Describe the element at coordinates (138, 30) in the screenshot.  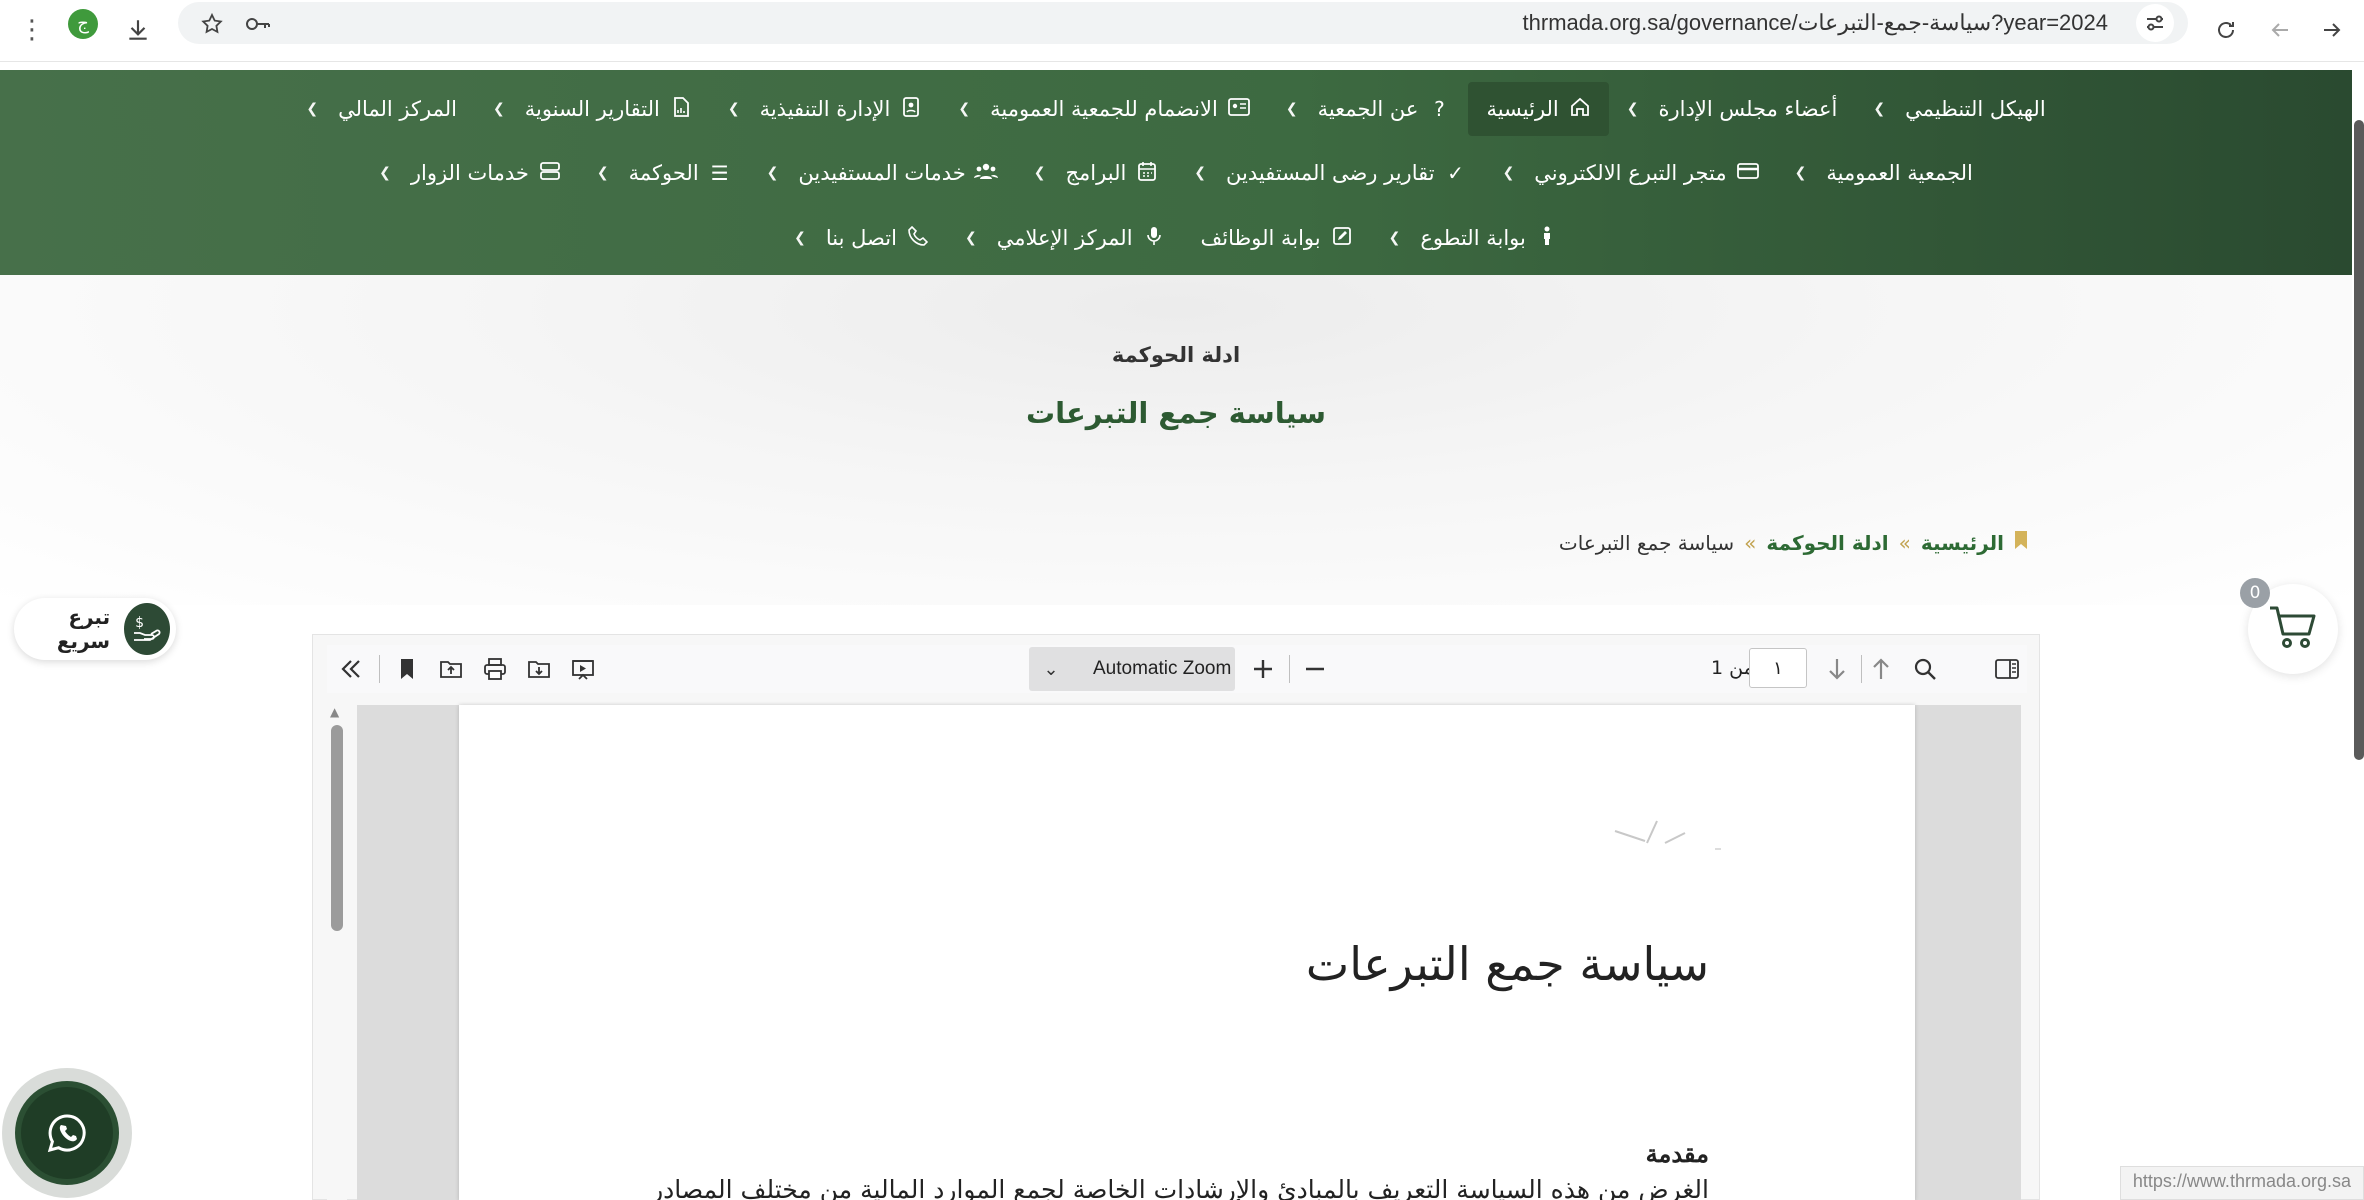
I see `download-icon` at that location.